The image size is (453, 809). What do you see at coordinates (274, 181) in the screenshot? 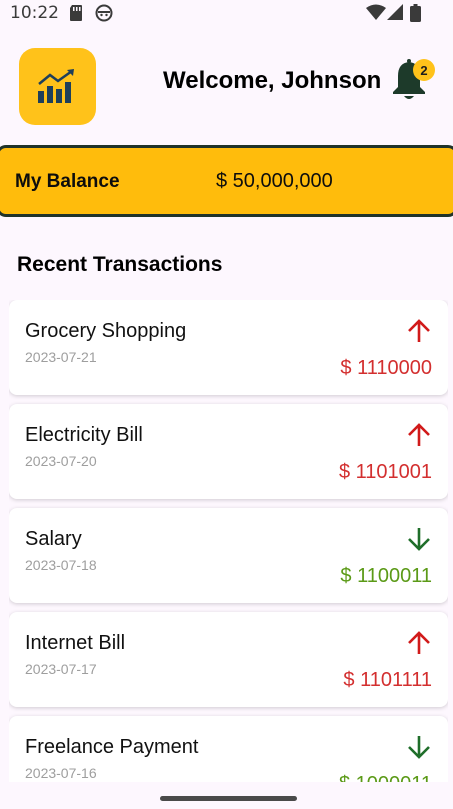
I see `balance-value: $ 50,000,000` at bounding box center [274, 181].